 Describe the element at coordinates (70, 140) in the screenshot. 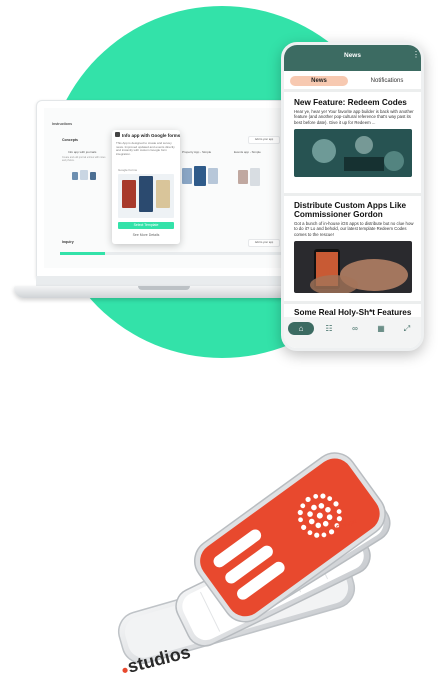

I see `laptop-section-title: Concepts` at that location.